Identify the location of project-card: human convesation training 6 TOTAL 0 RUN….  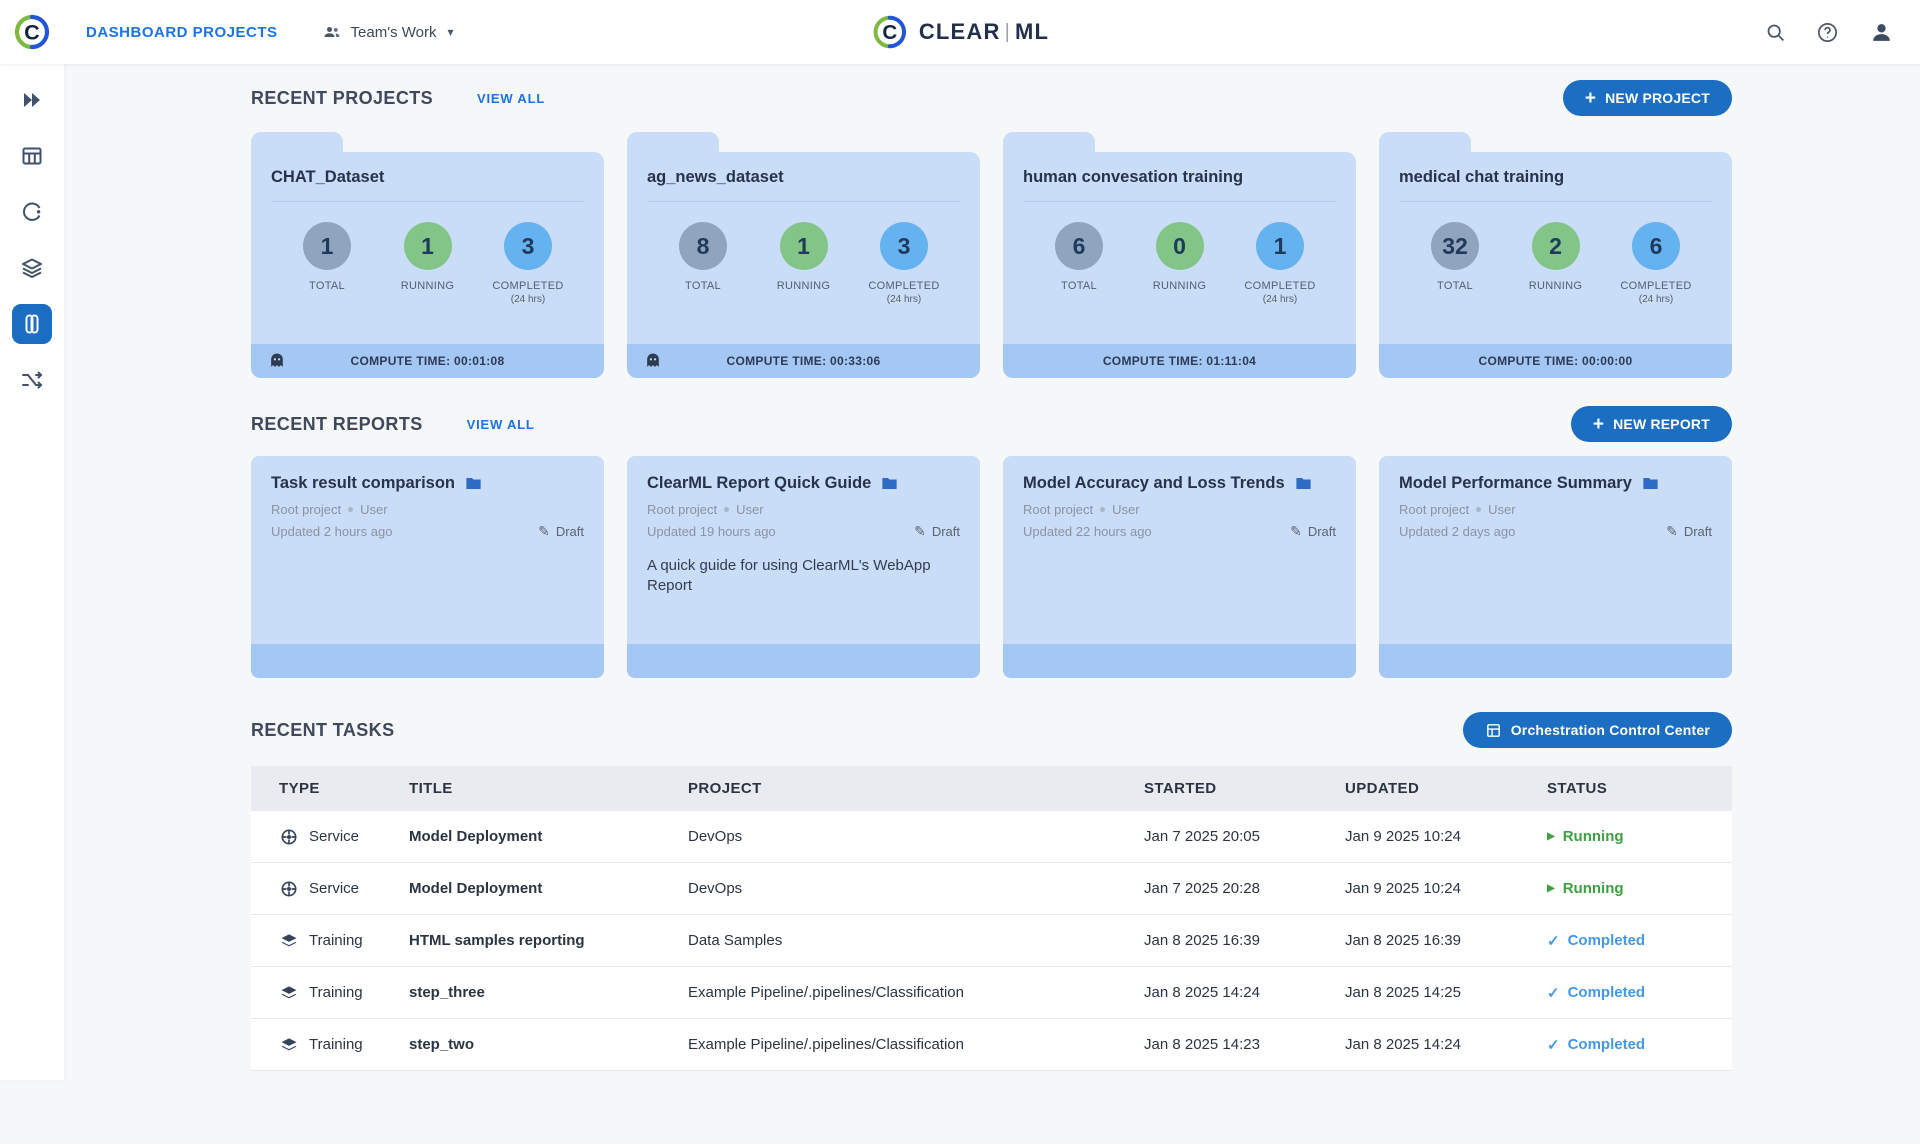
(1179, 255).